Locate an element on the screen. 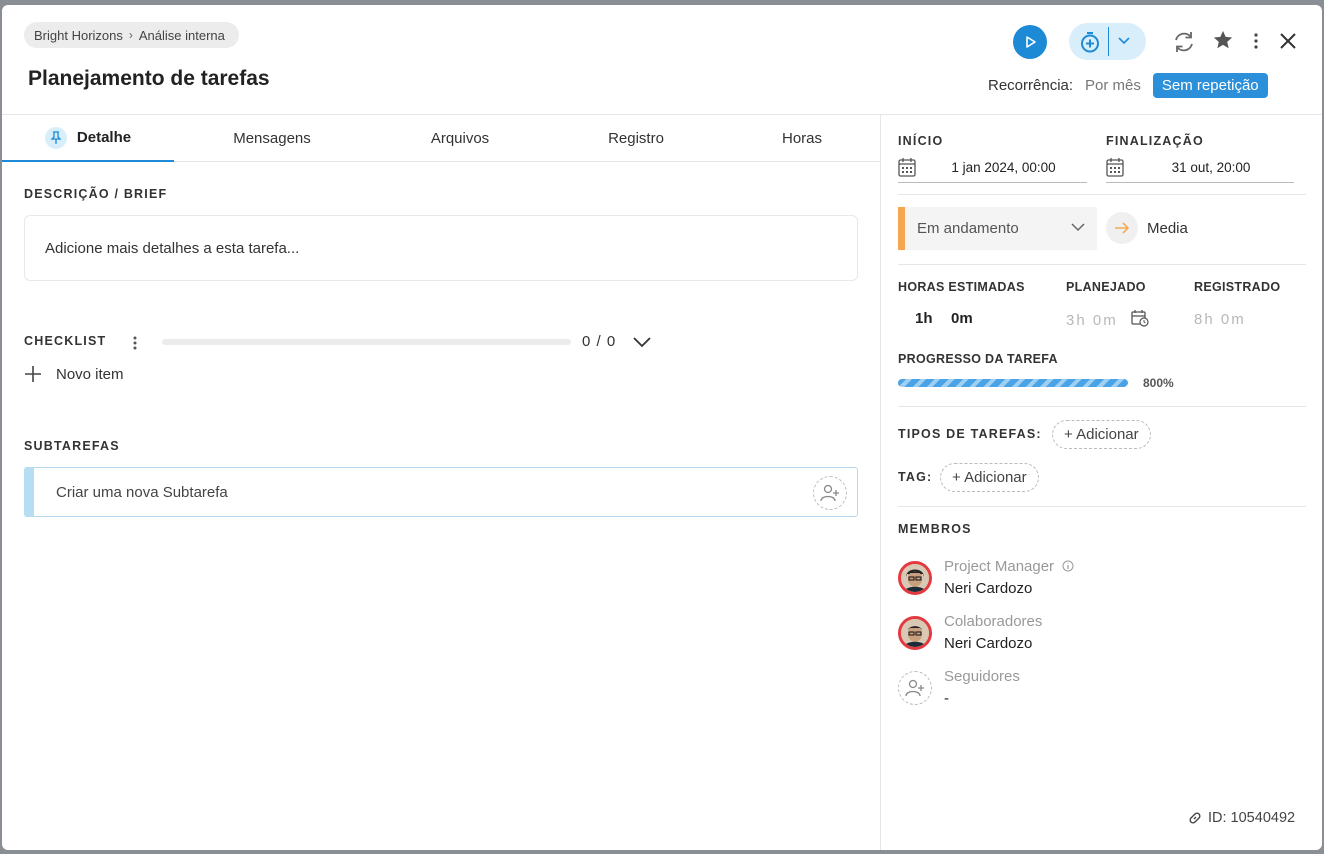  info-icon is located at coordinates (1068, 566).